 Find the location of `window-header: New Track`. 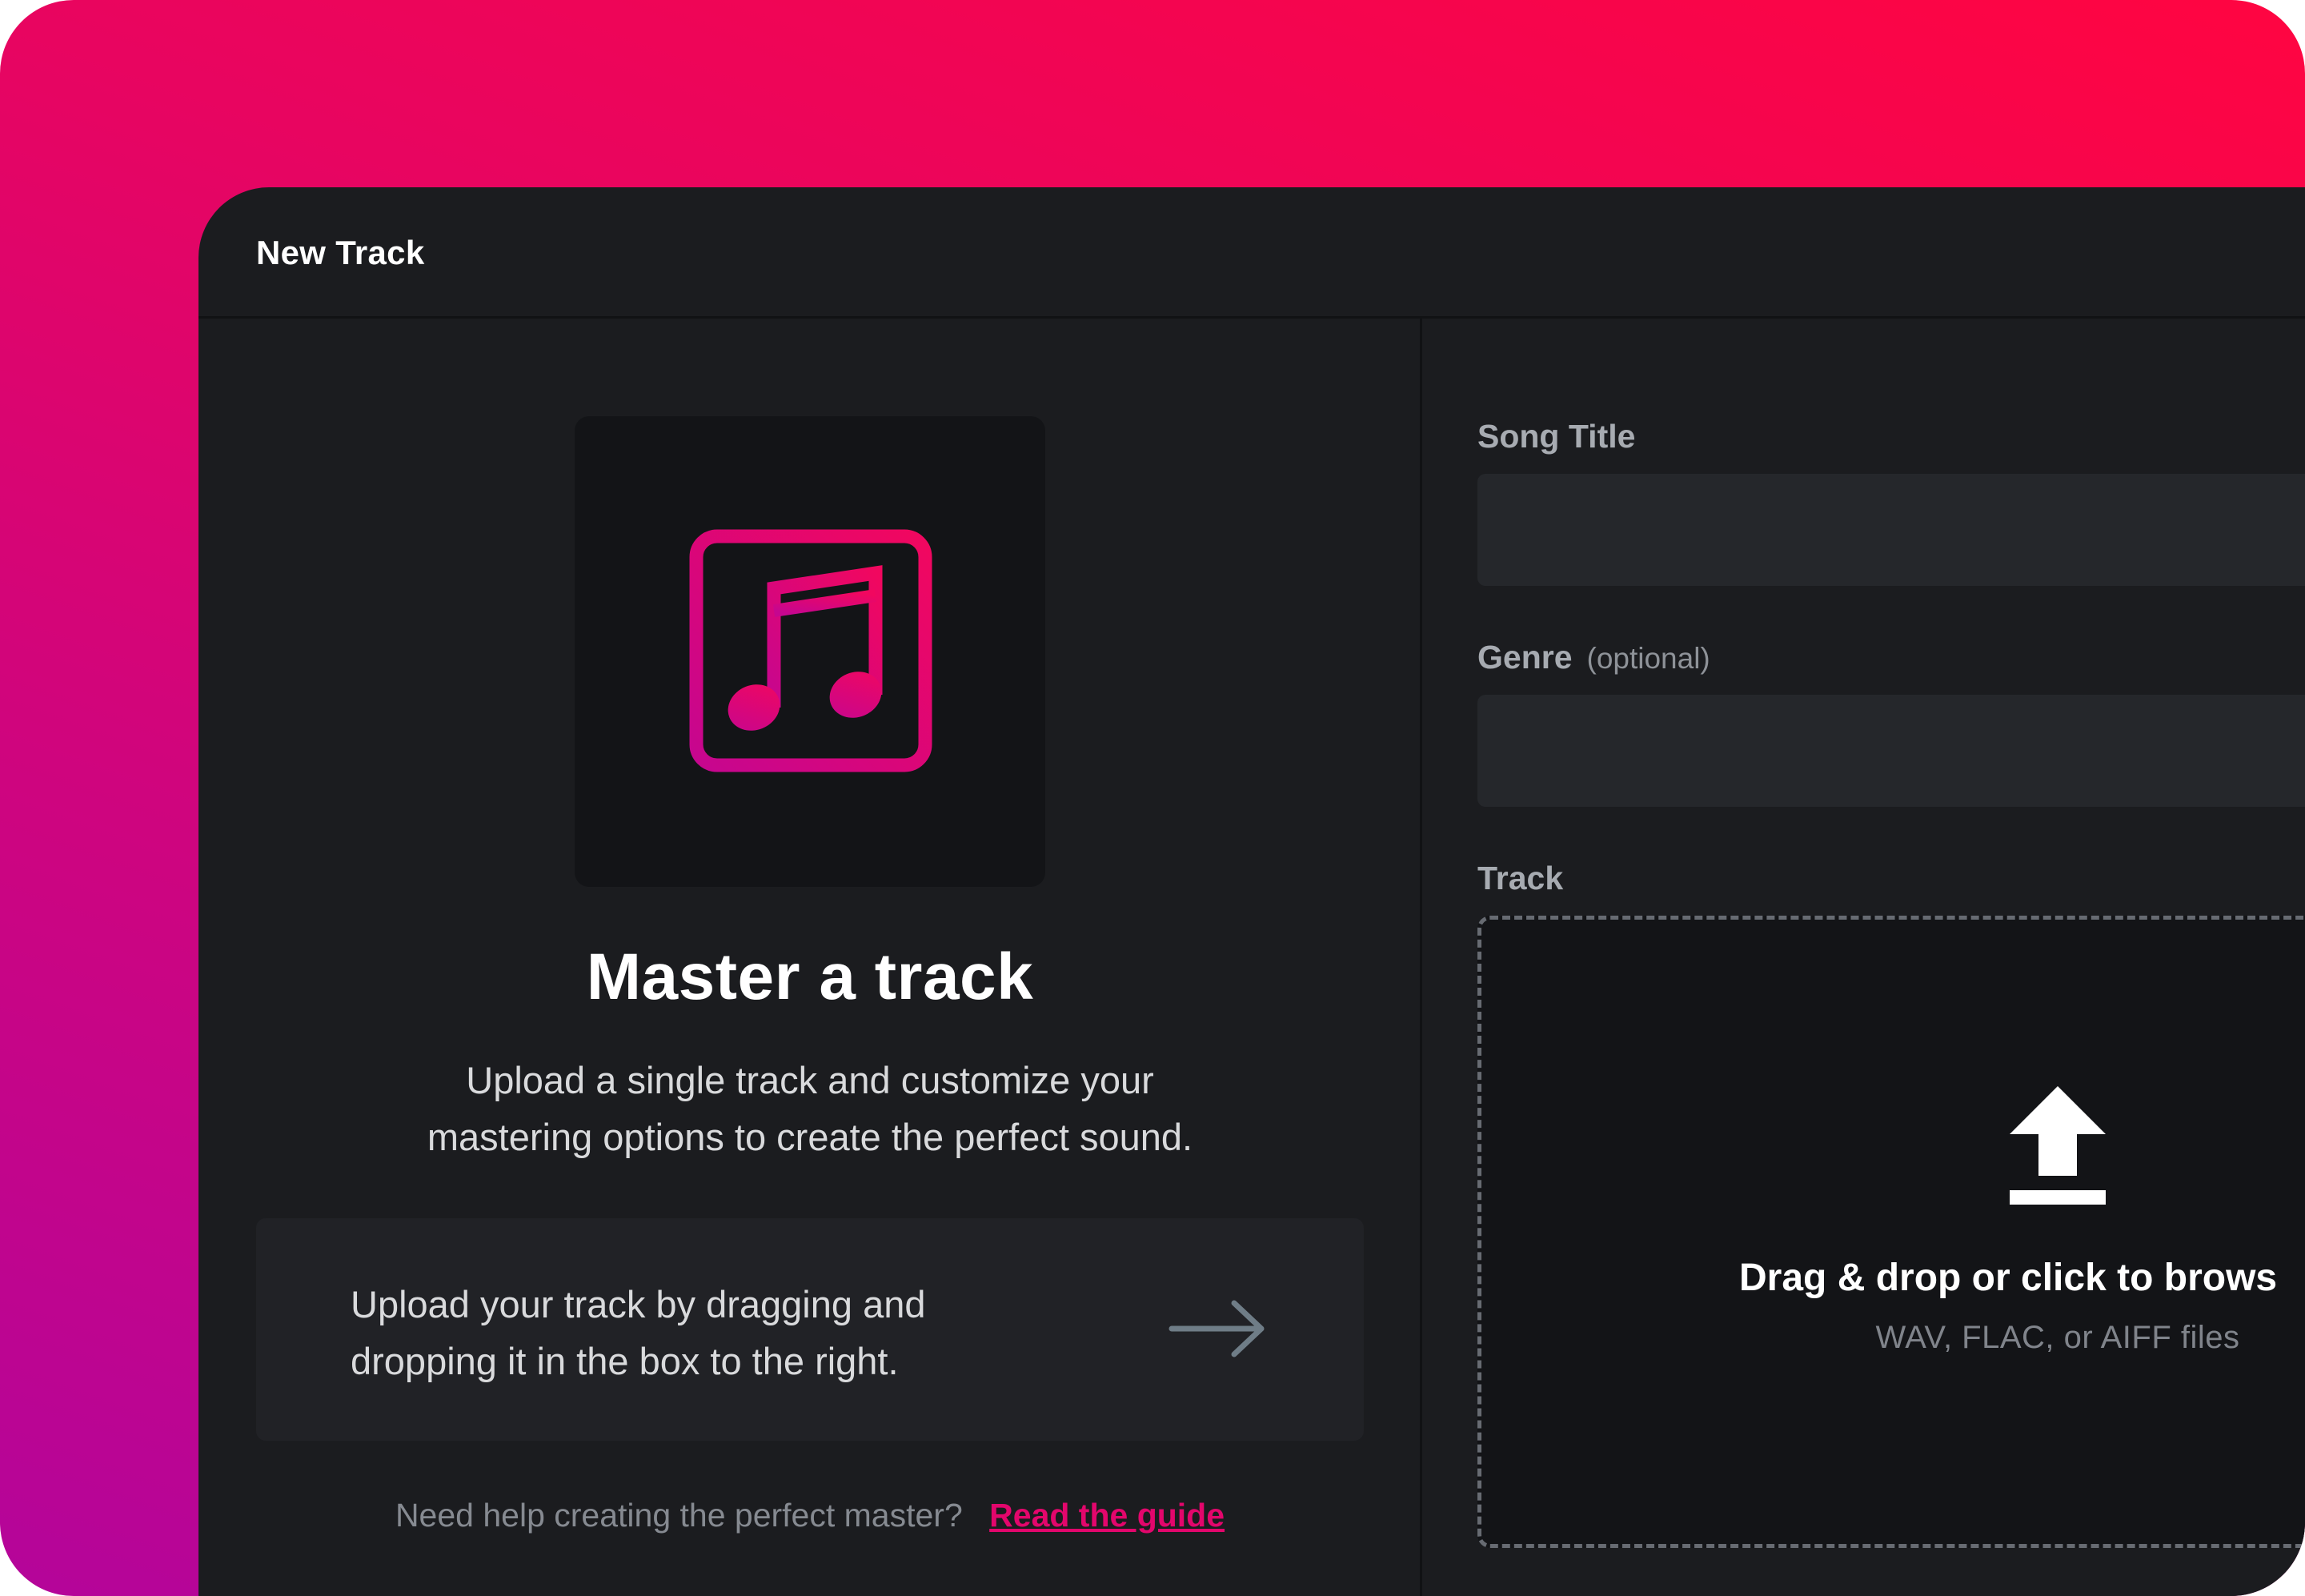

window-header: New Track is located at coordinates (1251, 253).